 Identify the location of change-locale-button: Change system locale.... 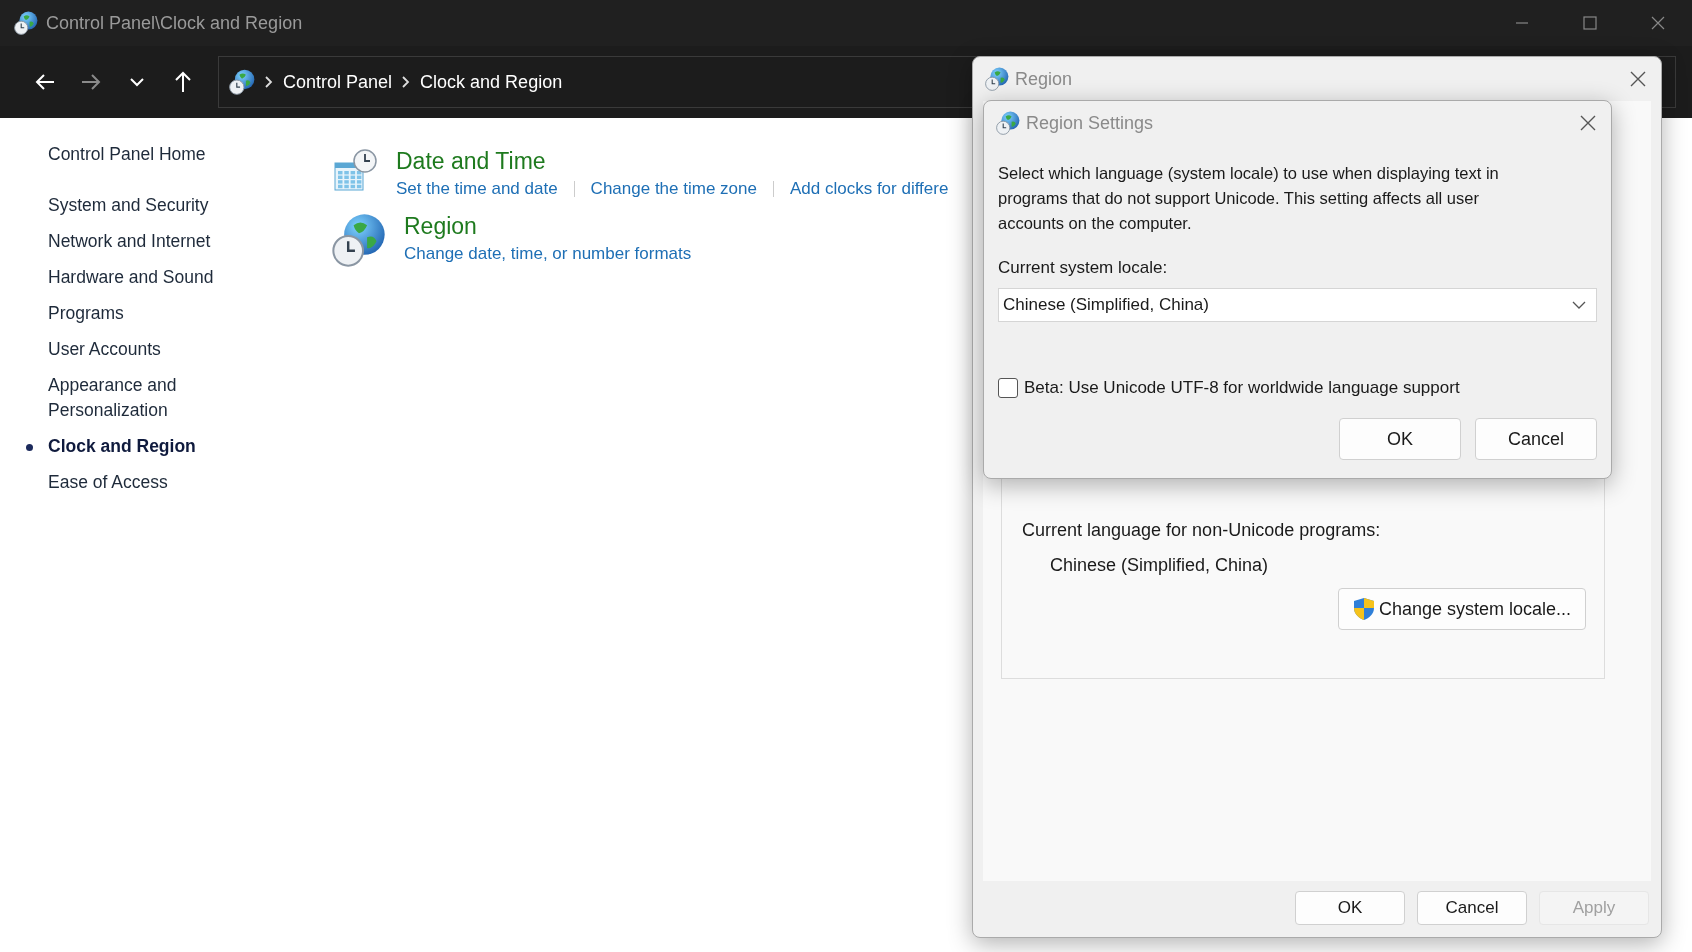
(1462, 609).